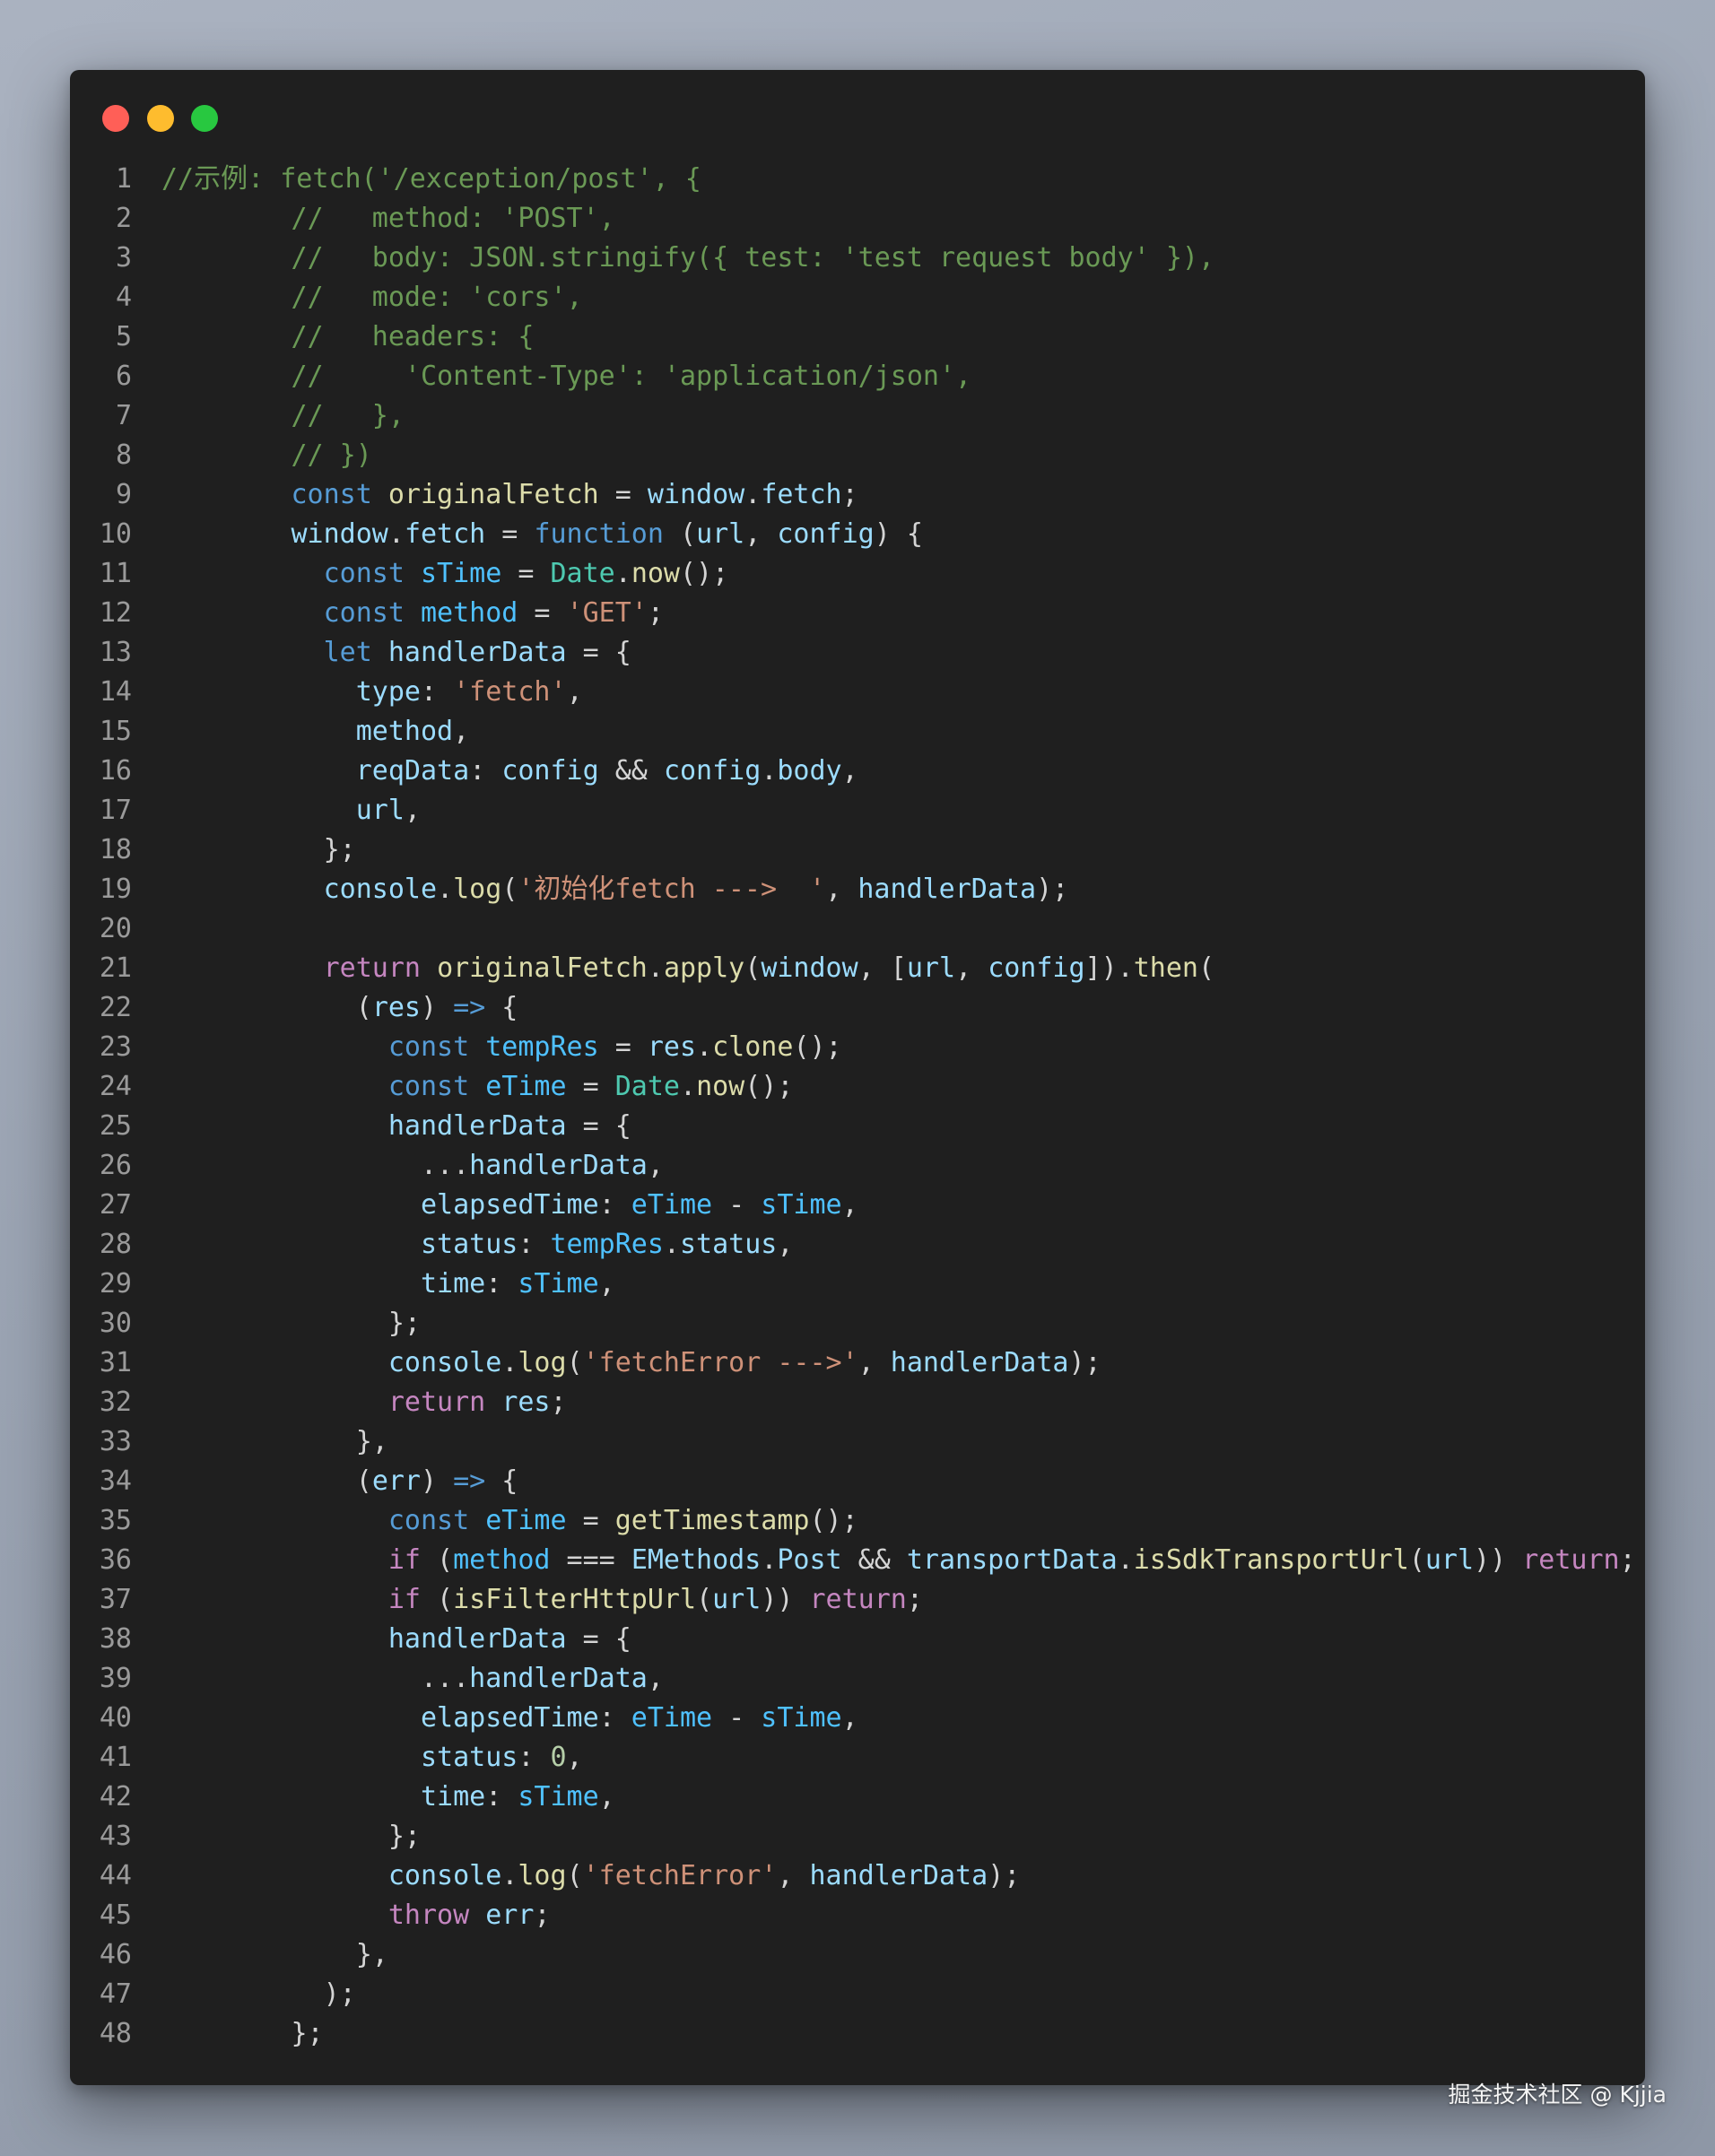 The height and width of the screenshot is (2156, 1715). Describe the element at coordinates (115, 1086) in the screenshot. I see `line-number: 24` at that location.